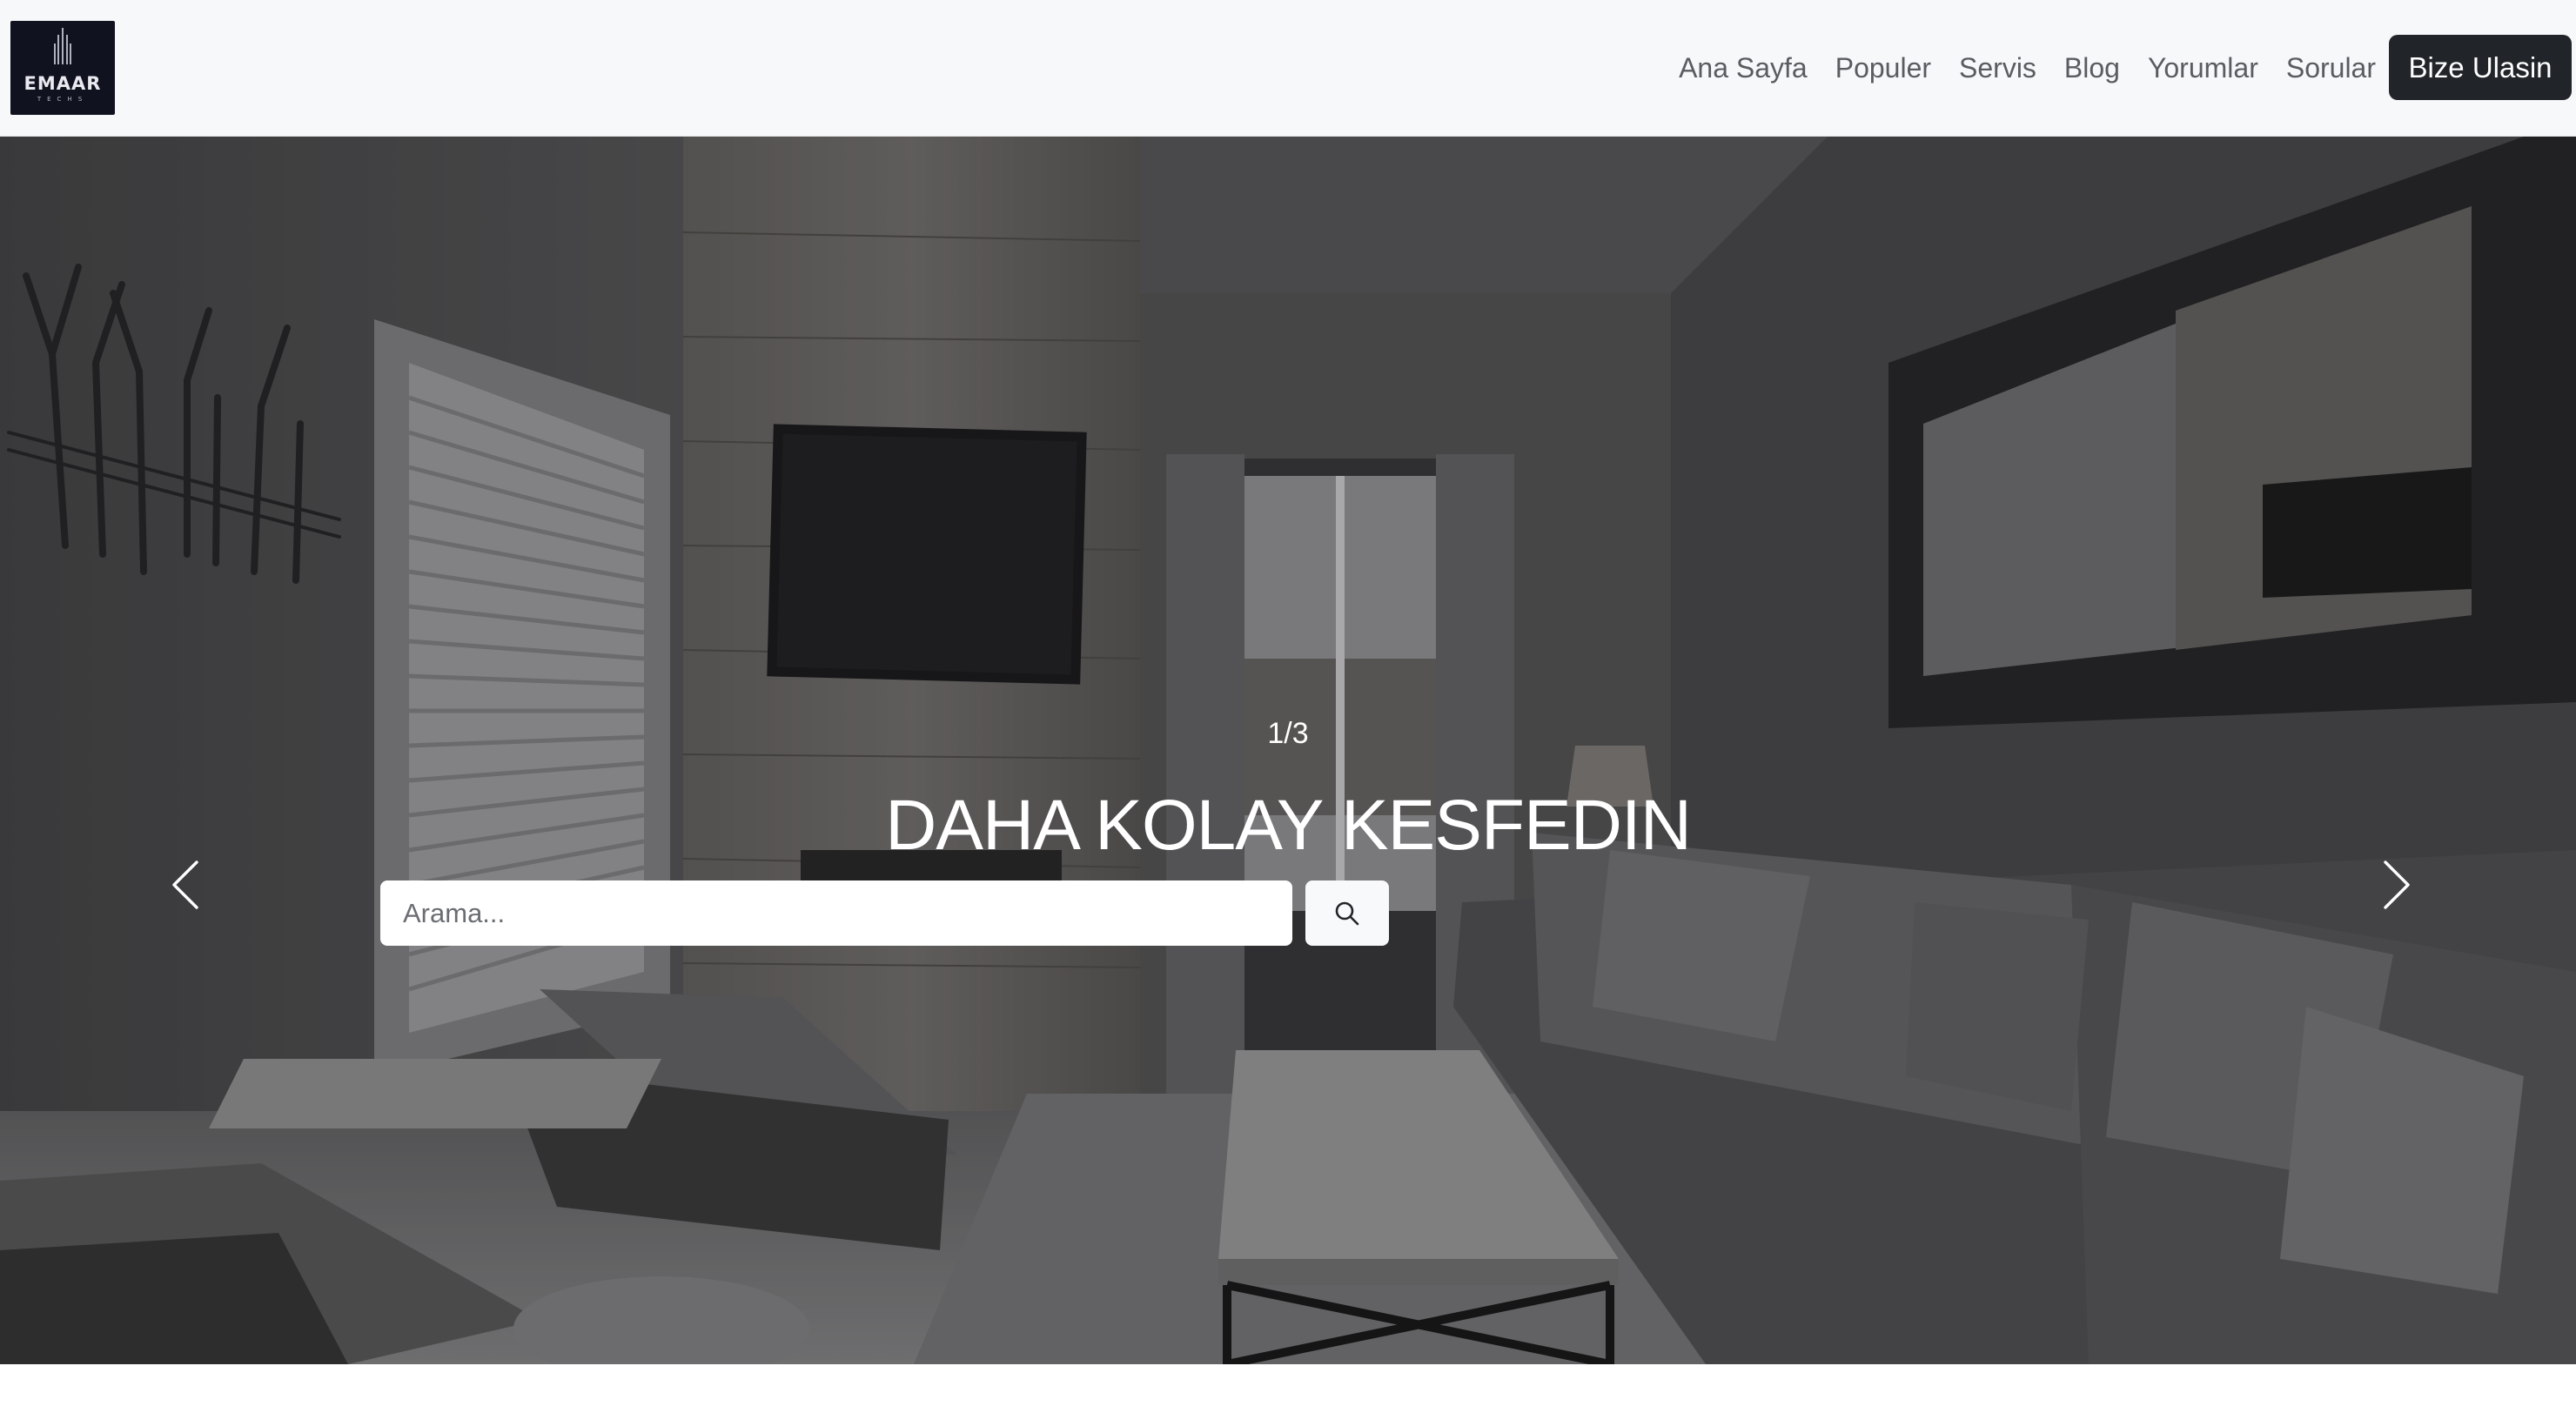 The image size is (2576, 1406). Describe the element at coordinates (2480, 67) in the screenshot. I see `contact-button: Bize Ulasin` at that location.